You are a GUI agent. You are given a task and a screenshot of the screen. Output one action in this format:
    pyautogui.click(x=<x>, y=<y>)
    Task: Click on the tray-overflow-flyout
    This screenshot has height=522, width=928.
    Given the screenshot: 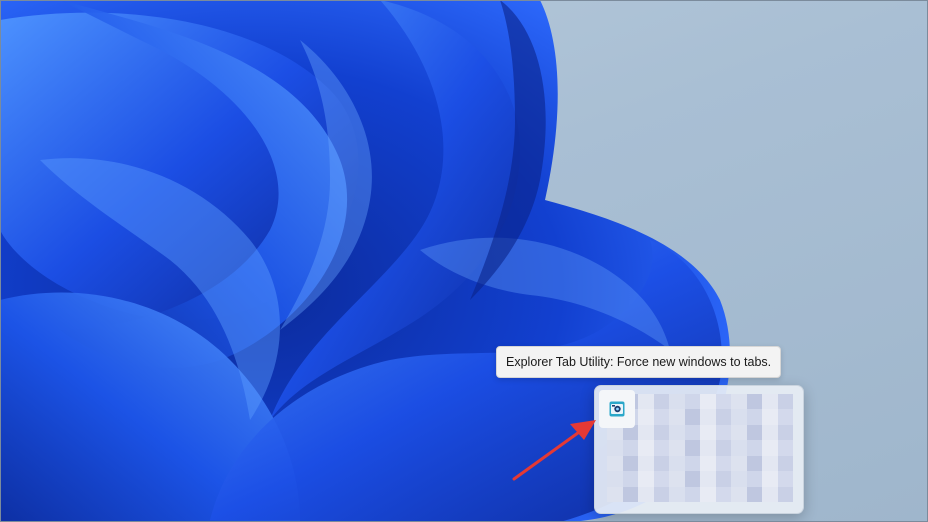 What is the action you would take?
    pyautogui.click(x=699, y=449)
    